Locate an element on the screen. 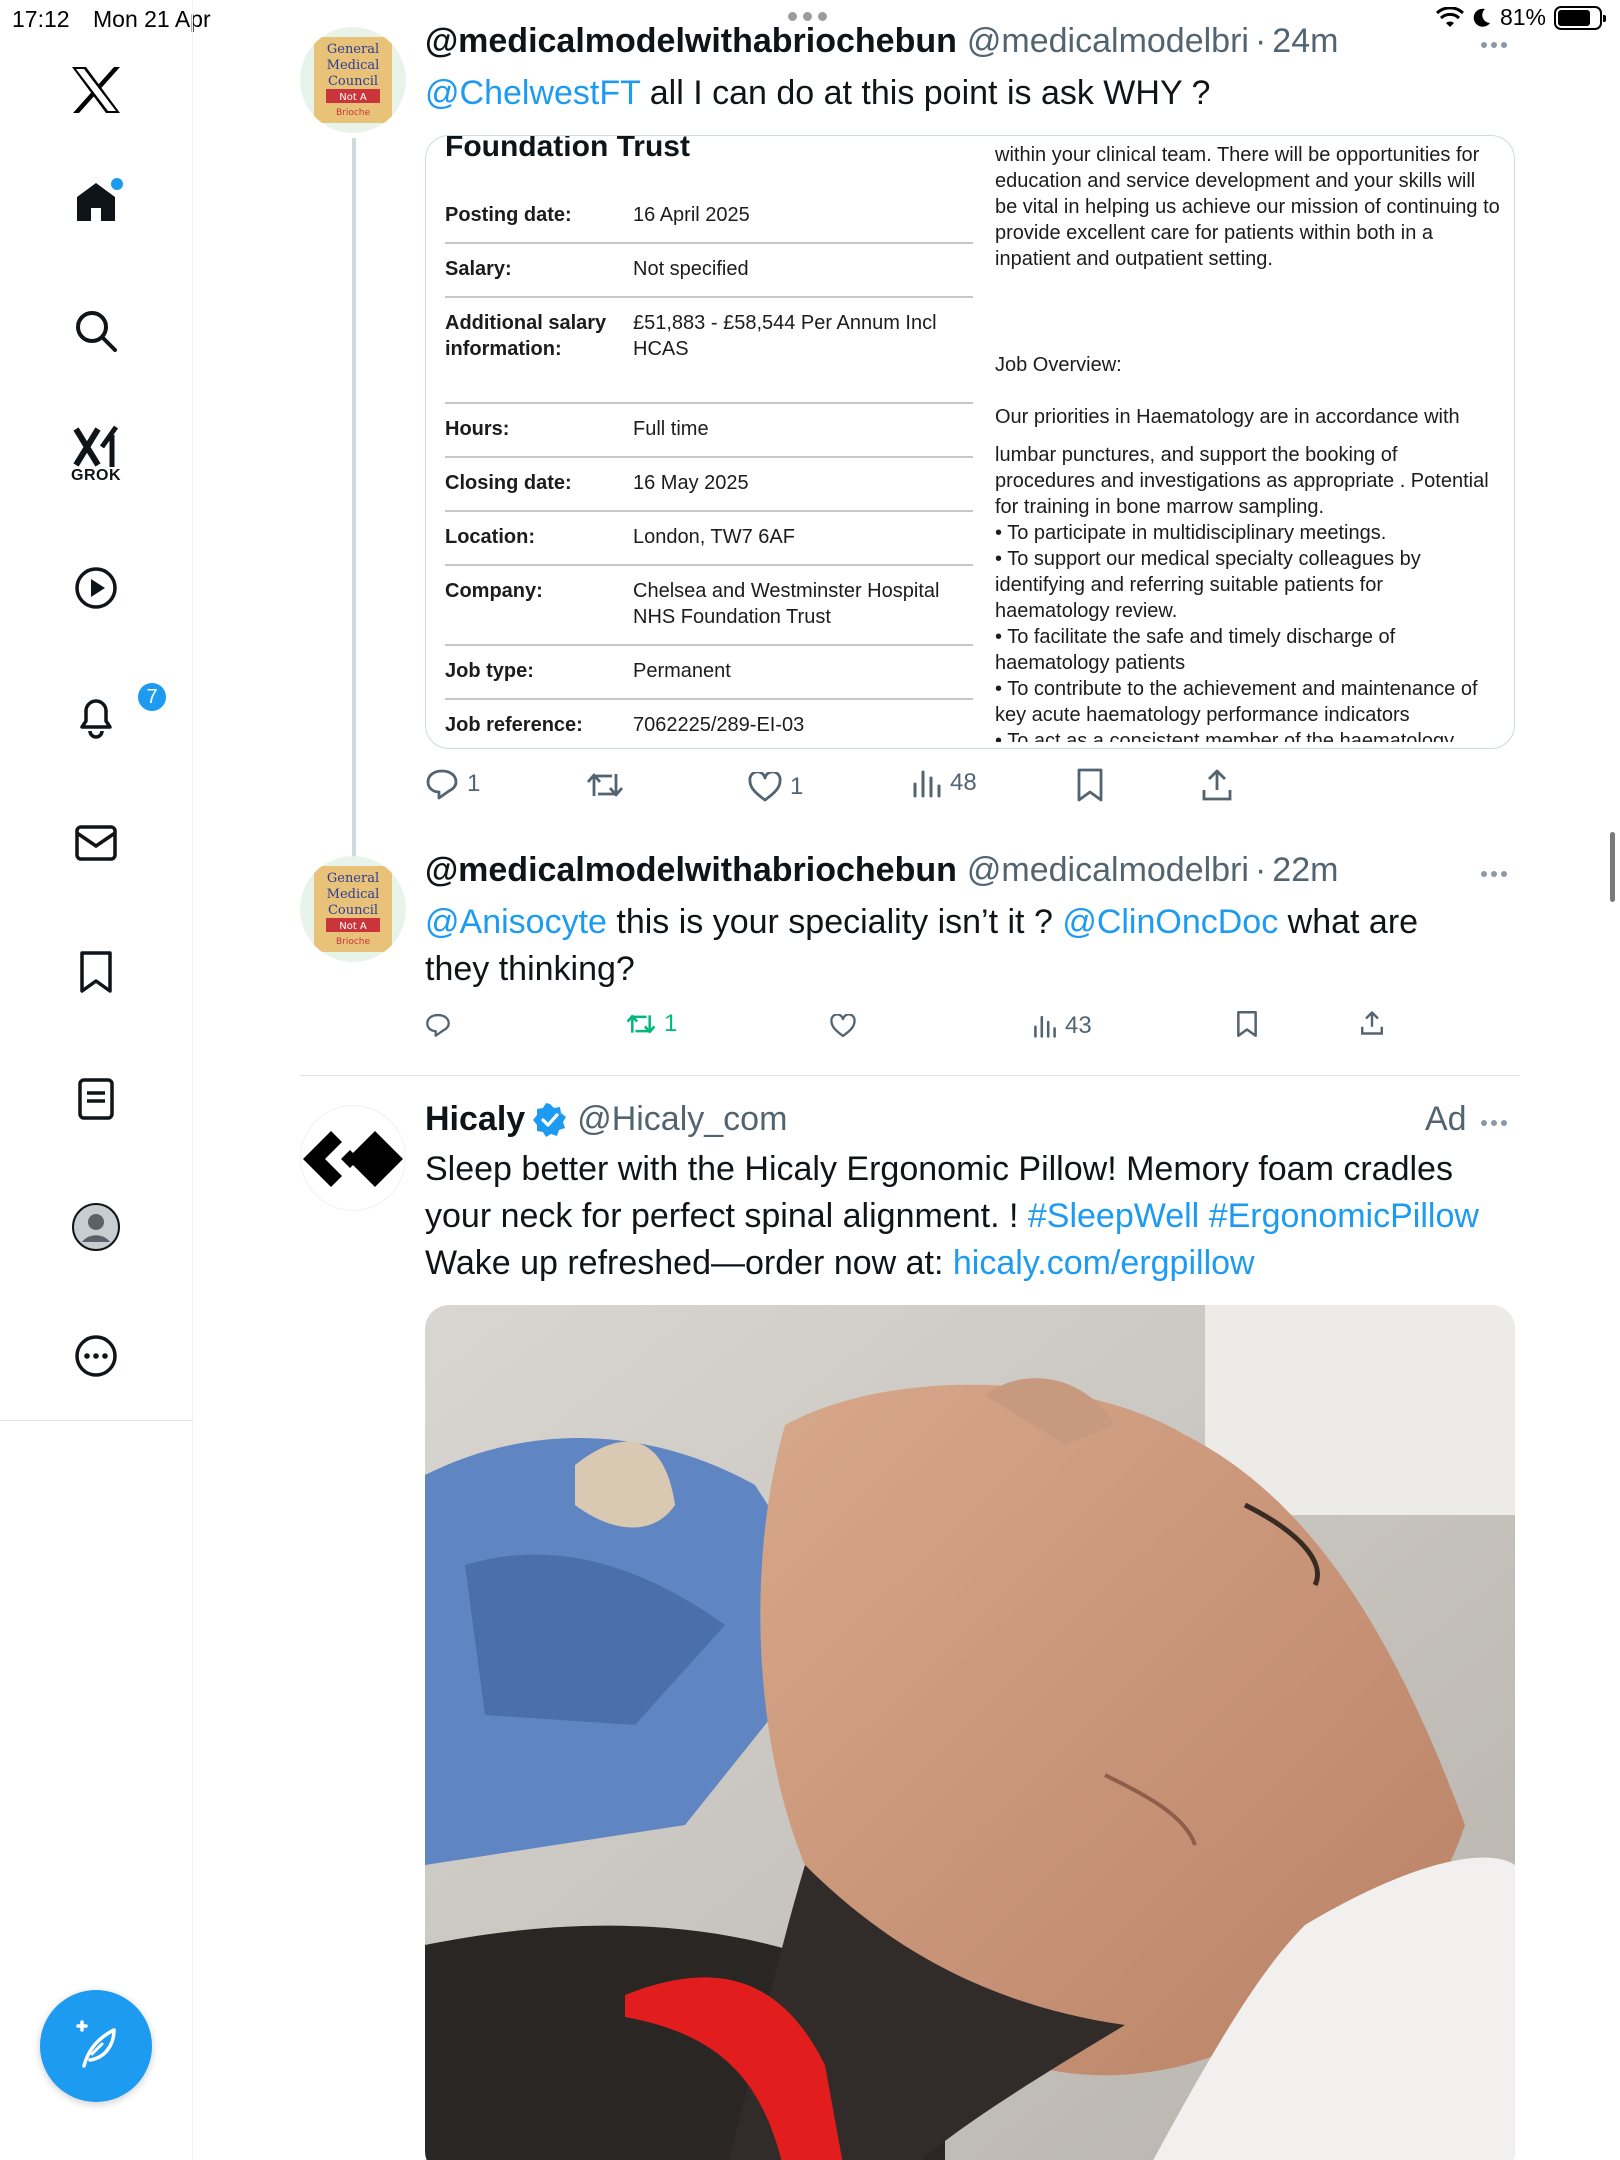 This screenshot has width=1620, height=2160. sidebar-item-profile is located at coordinates (96, 1227).